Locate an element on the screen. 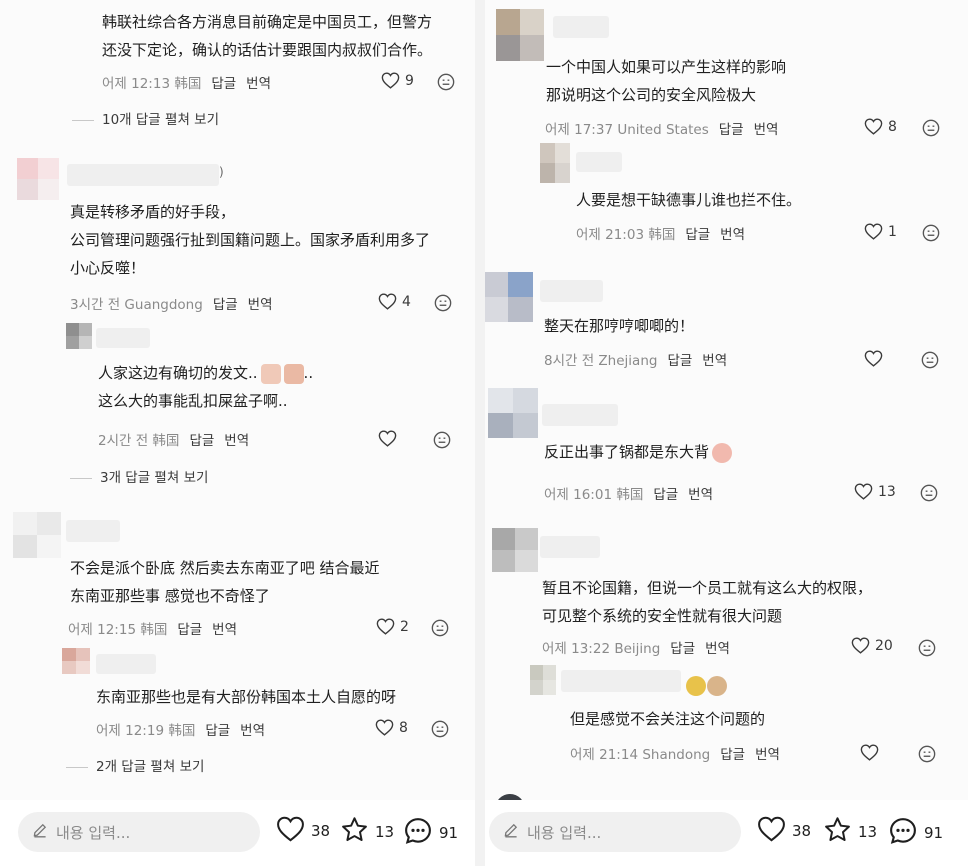 The height and width of the screenshot is (866, 968). comments-total: 91 is located at coordinates (449, 833).